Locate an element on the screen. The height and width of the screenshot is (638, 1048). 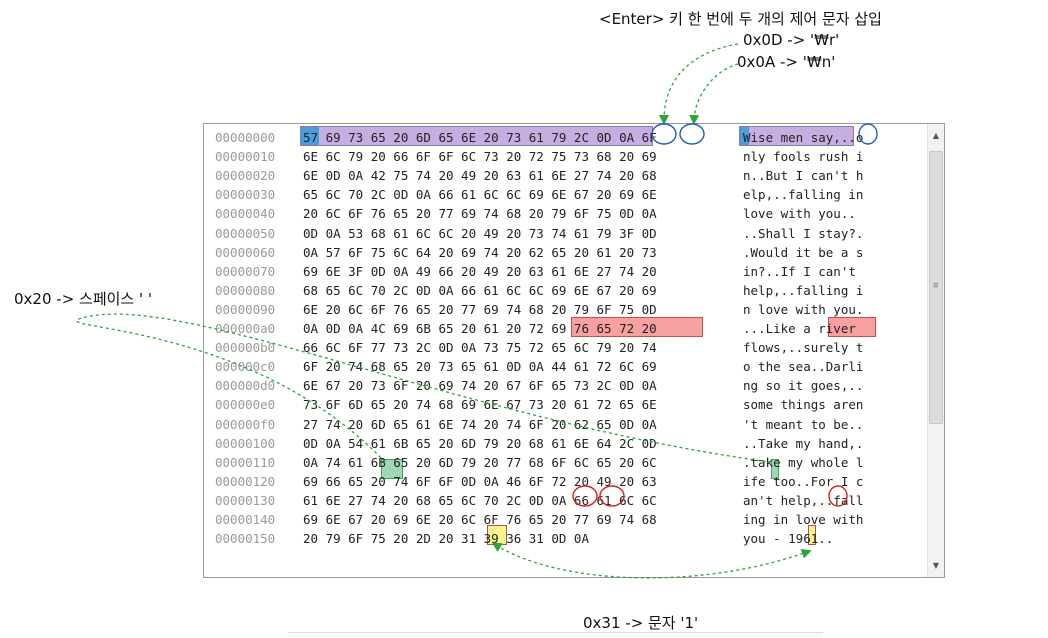
scrollbar-thumb: ≡ is located at coordinates (936, 287).